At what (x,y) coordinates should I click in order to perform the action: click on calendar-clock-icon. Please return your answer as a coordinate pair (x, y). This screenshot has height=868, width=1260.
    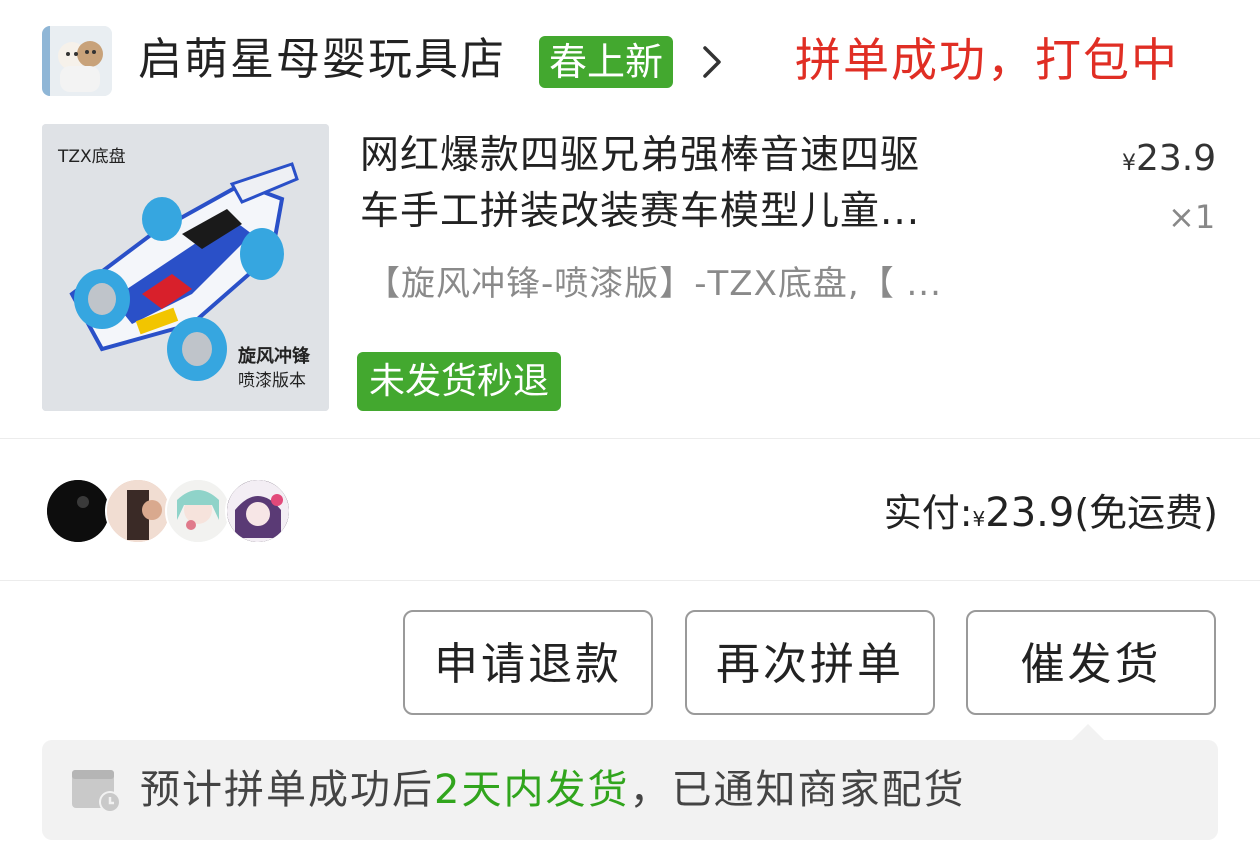
    Looking at the image, I should click on (97, 791).